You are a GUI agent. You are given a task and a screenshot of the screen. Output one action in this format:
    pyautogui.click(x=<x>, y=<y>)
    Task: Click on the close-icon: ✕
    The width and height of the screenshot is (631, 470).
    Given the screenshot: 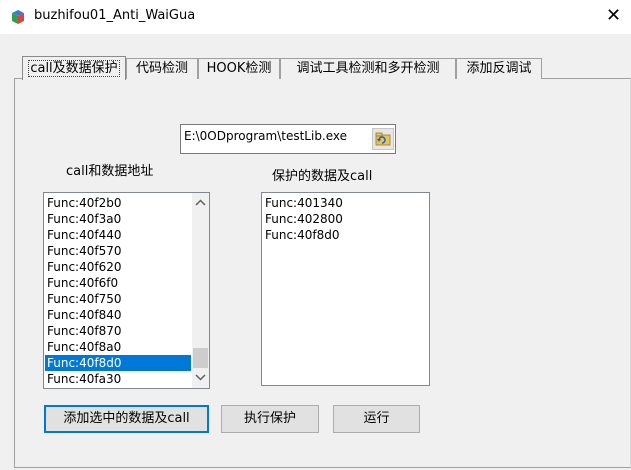 What is the action you would take?
    pyautogui.click(x=613, y=16)
    